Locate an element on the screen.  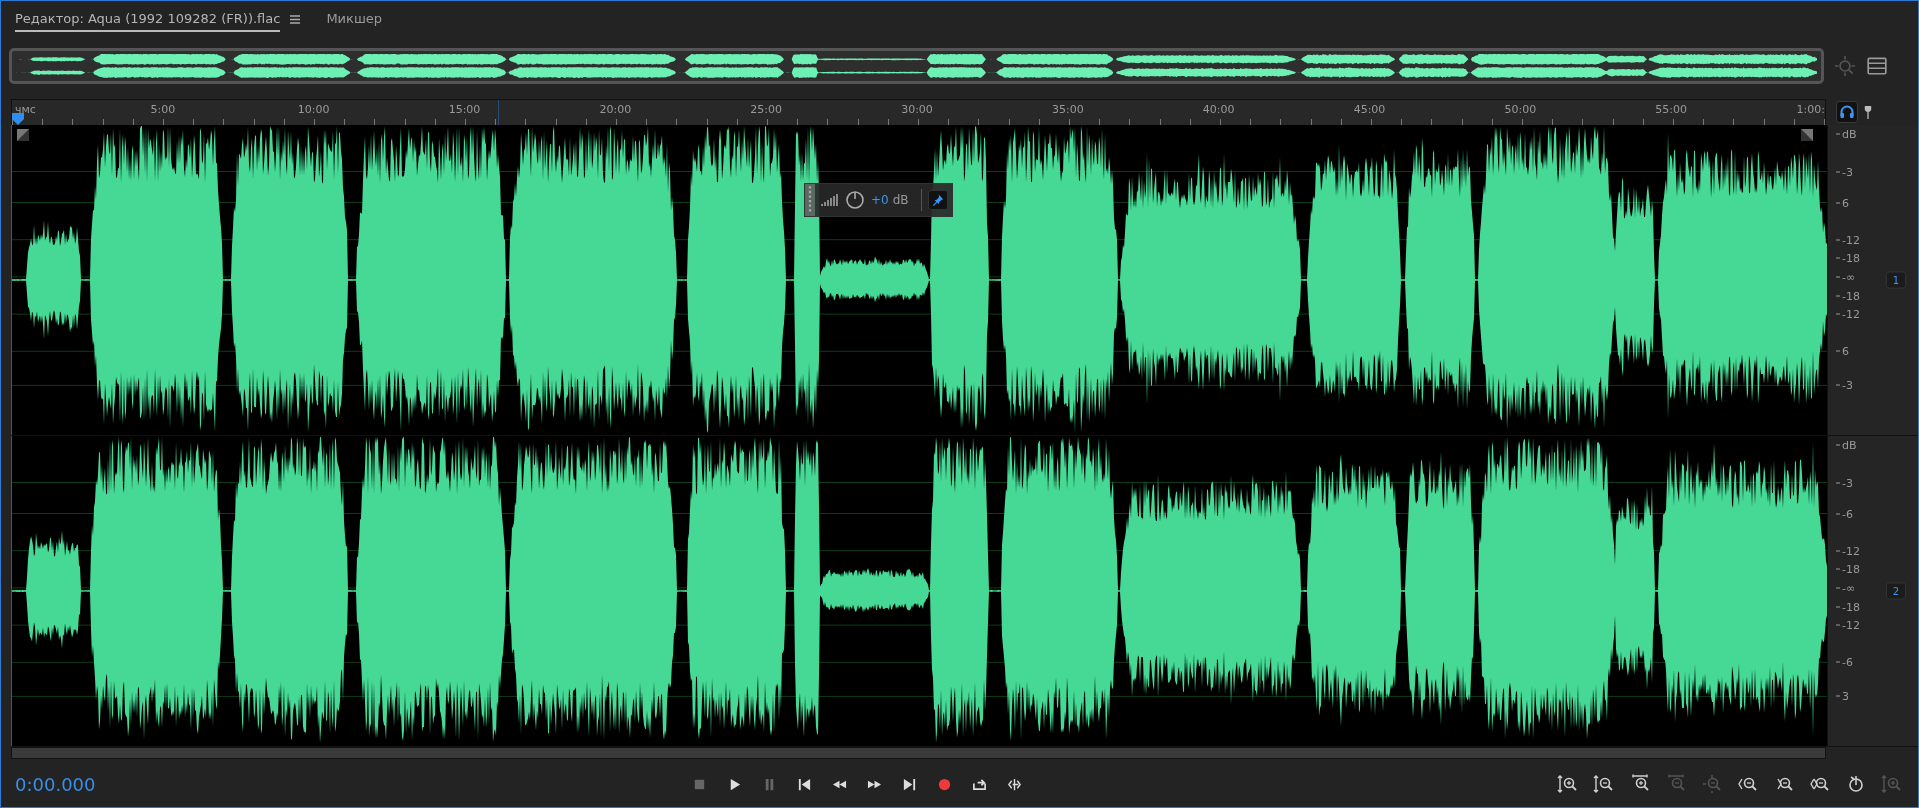
time-label: 30:00 is located at coordinates (917, 109).